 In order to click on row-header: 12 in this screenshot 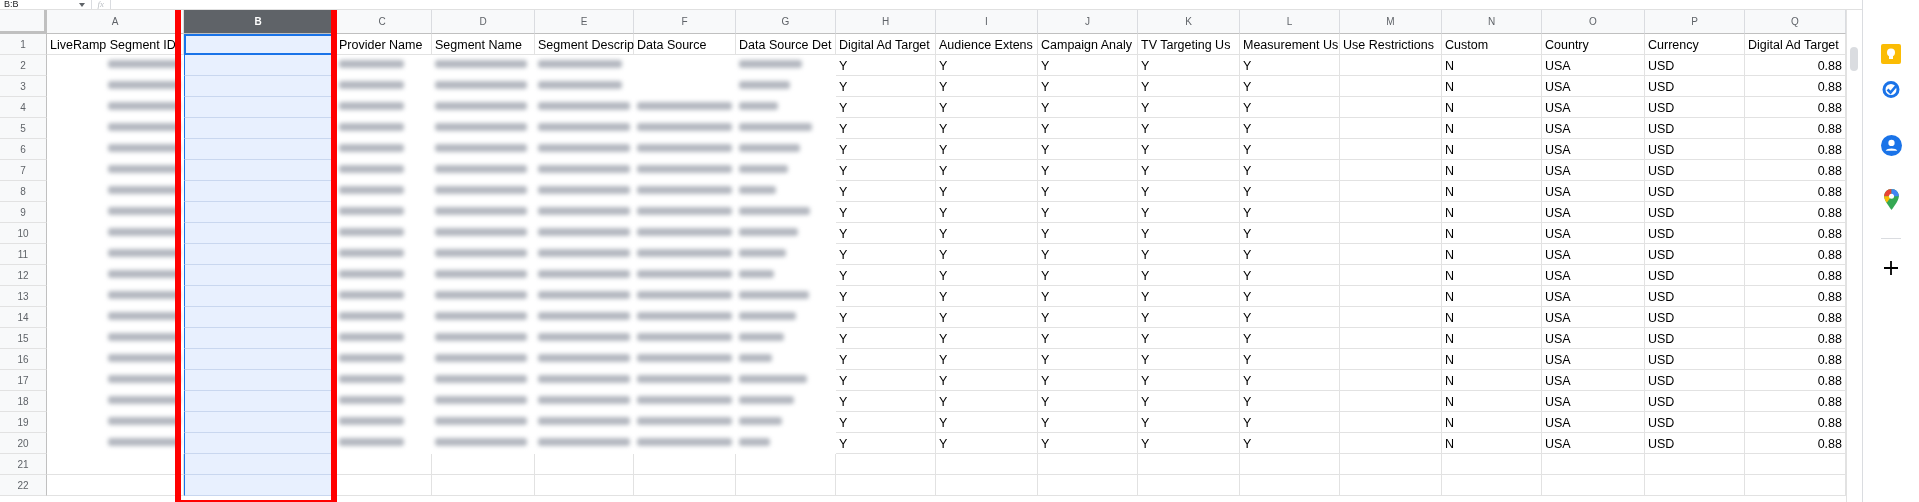, I will do `click(23, 275)`.